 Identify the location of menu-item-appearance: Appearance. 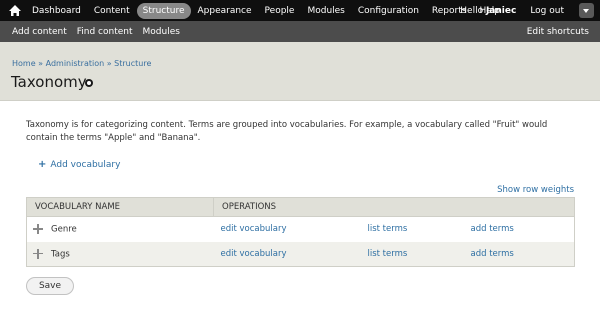
(225, 11).